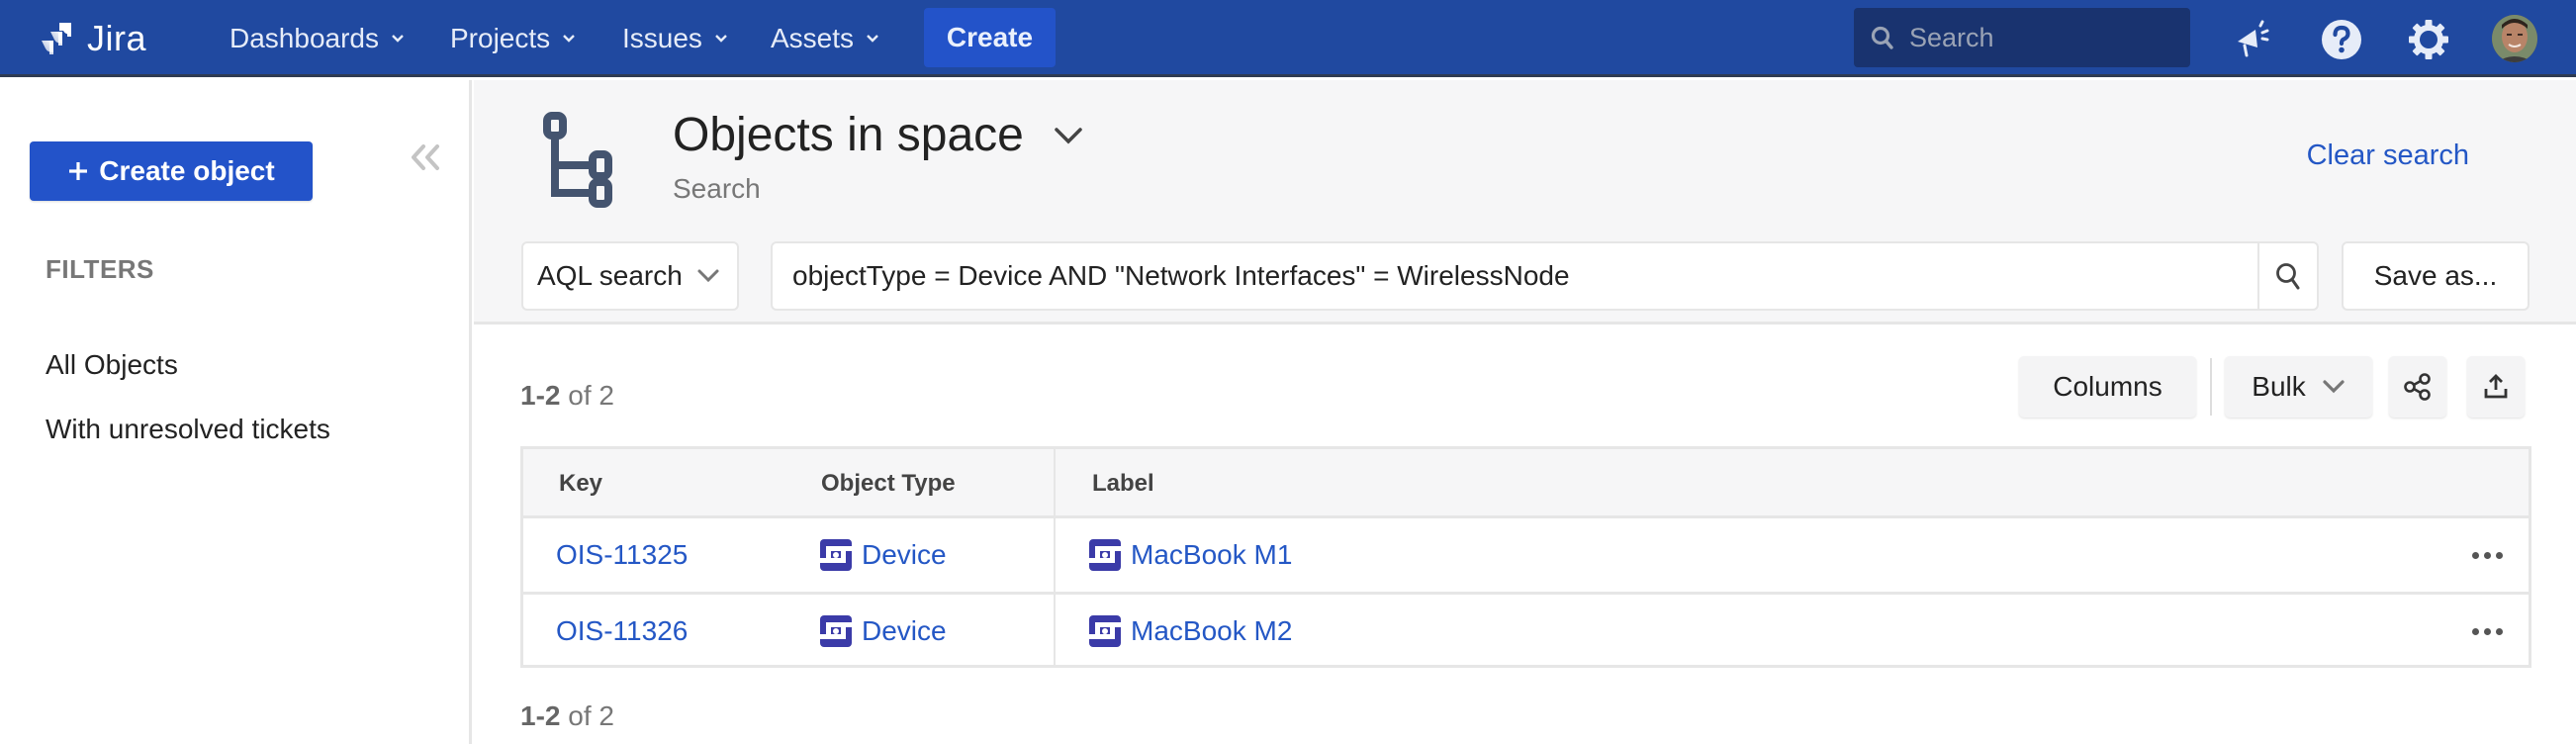 This screenshot has height=744, width=2576. Describe the element at coordinates (1212, 630) in the screenshot. I see `object-label-text: MacBook M2` at that location.